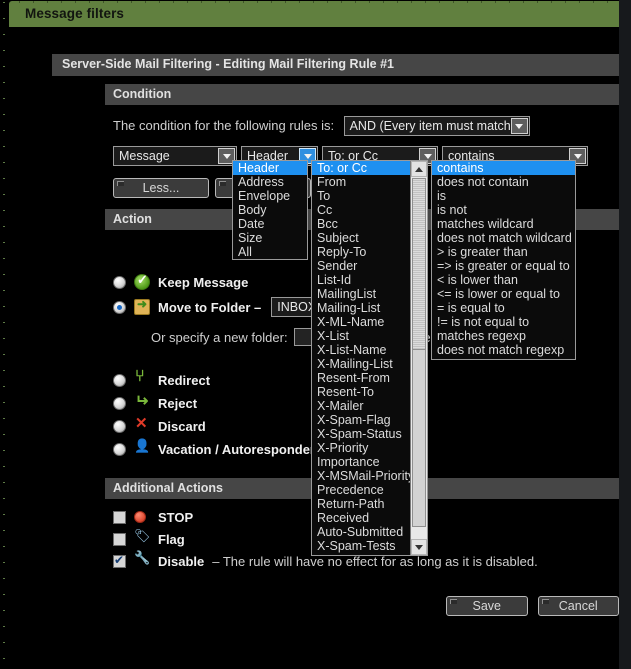 The width and height of the screenshot is (631, 669). I want to click on field-option: To: or Cc, so click(361, 168).